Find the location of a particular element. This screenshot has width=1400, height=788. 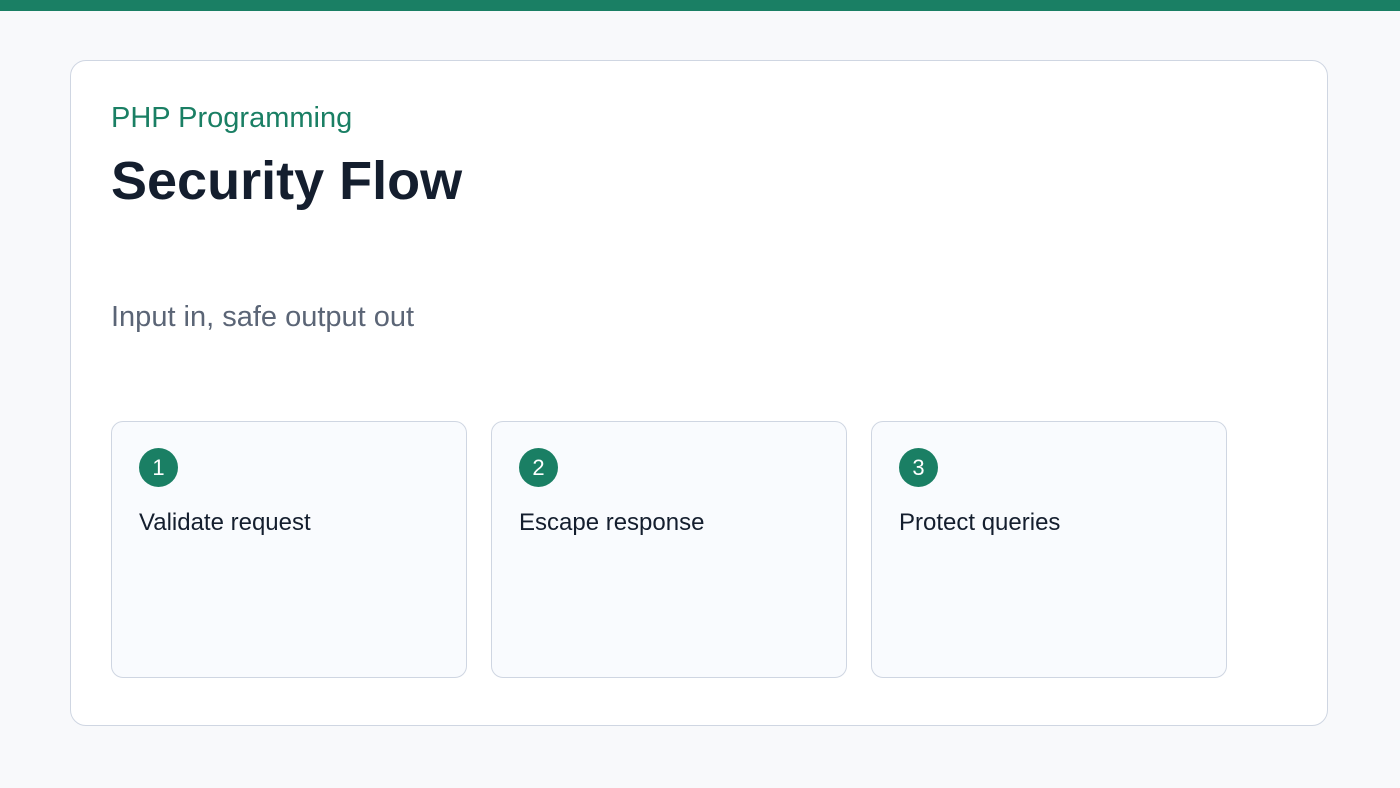

step-card-2: 2 Escape response is located at coordinates (669, 549).